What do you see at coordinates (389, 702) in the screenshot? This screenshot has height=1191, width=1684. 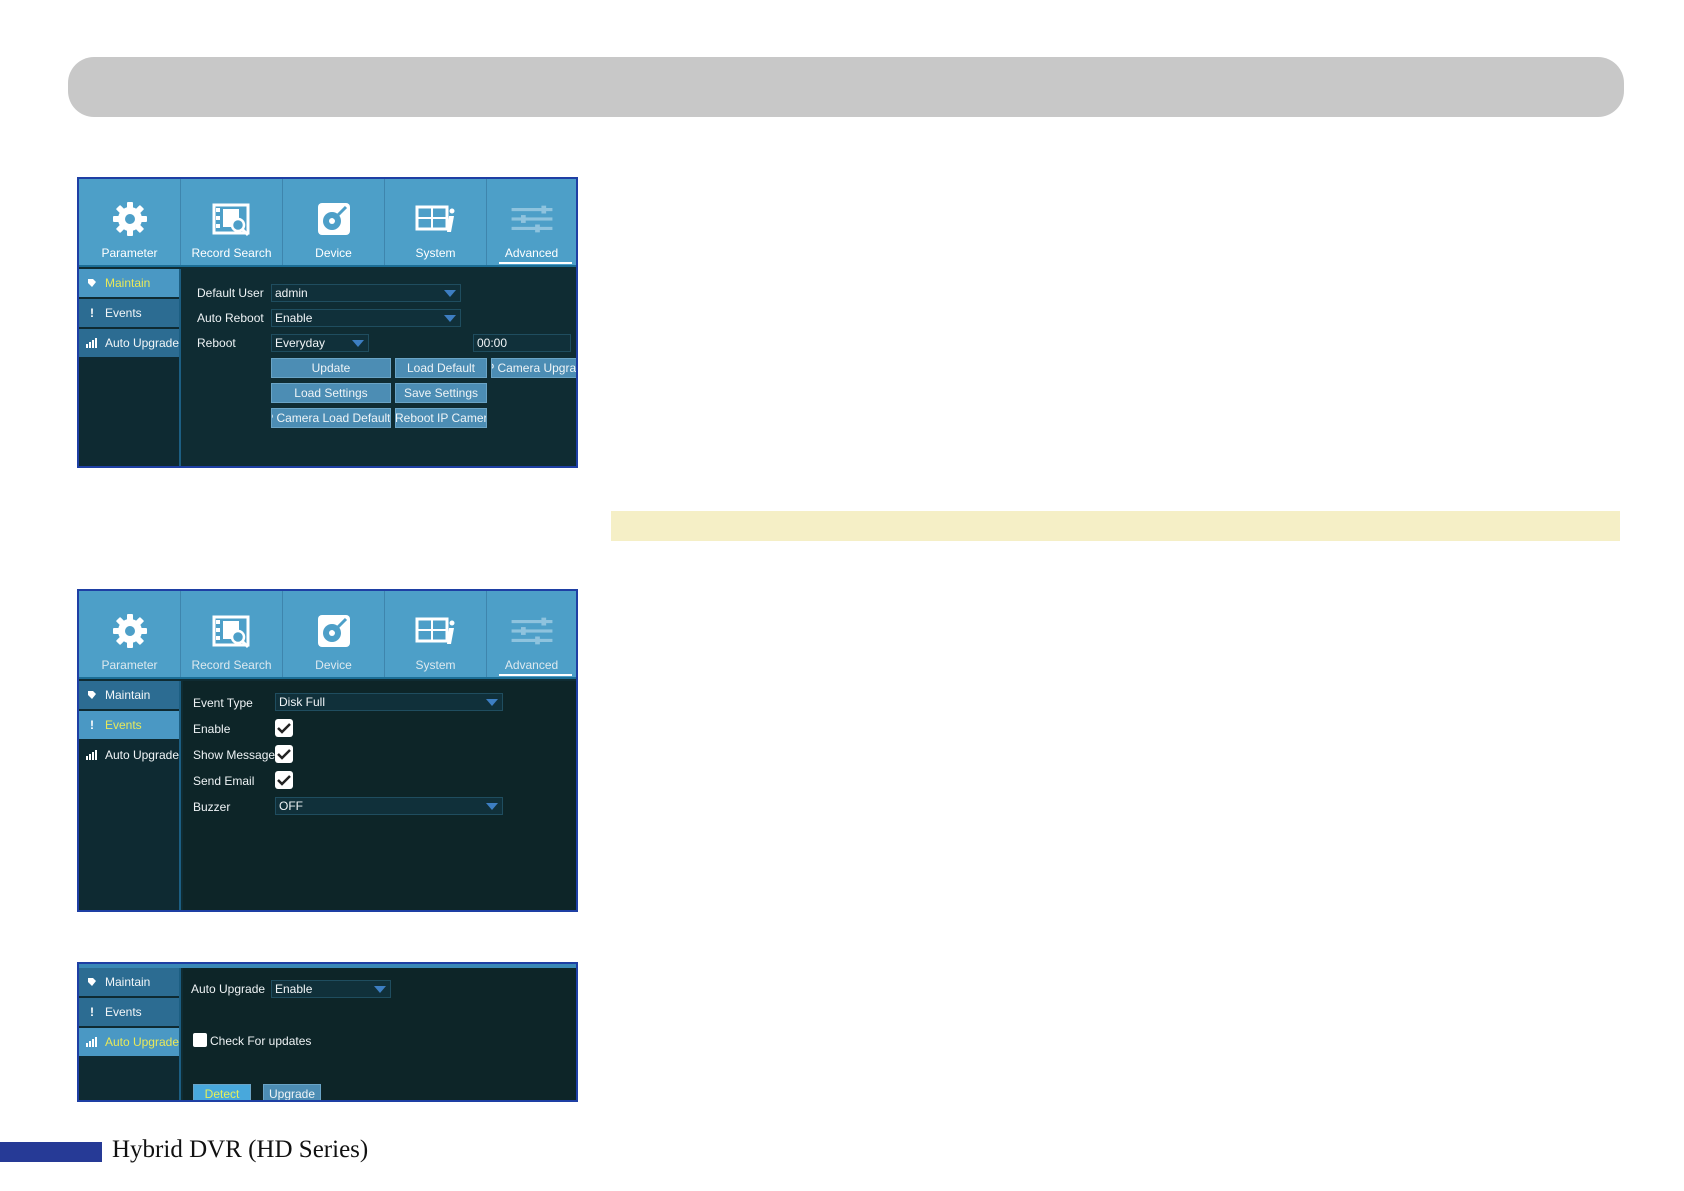 I see `event-type-select: Disk Full` at bounding box center [389, 702].